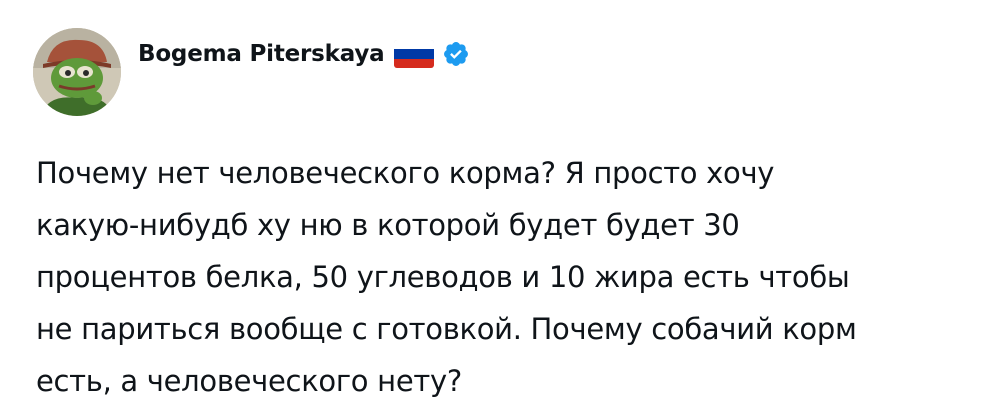  Describe the element at coordinates (414, 54) in the screenshot. I see `russia-flag-icon` at that location.